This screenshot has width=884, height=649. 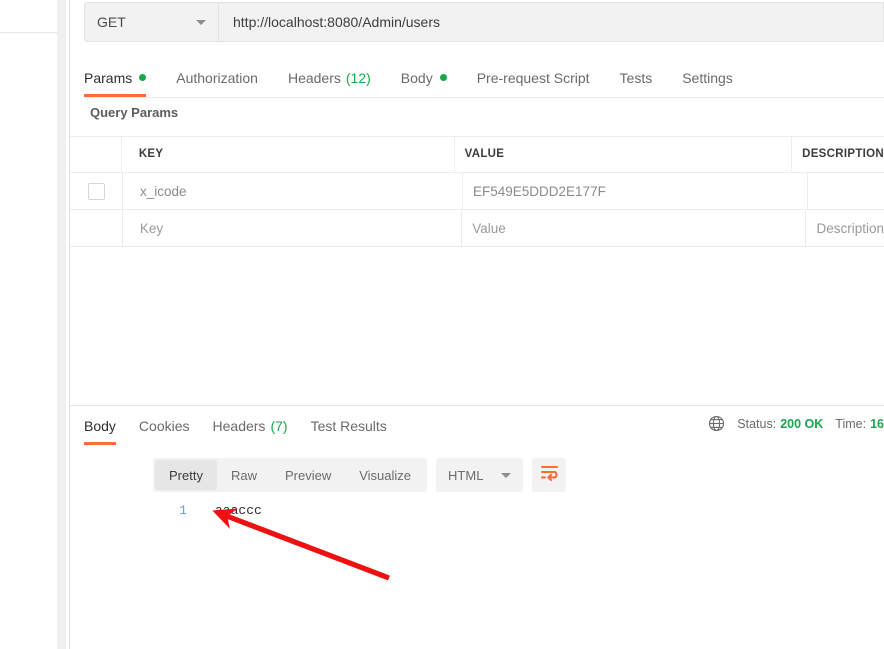 What do you see at coordinates (716, 423) in the screenshot?
I see `globe-icon` at bounding box center [716, 423].